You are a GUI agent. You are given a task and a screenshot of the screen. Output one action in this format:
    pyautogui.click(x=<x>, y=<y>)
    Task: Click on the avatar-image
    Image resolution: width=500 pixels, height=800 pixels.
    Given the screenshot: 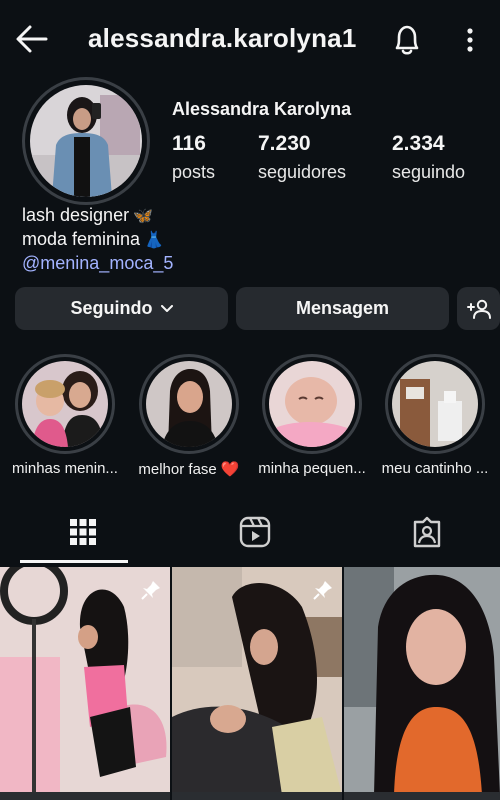 What is the action you would take?
    pyautogui.click(x=86, y=141)
    